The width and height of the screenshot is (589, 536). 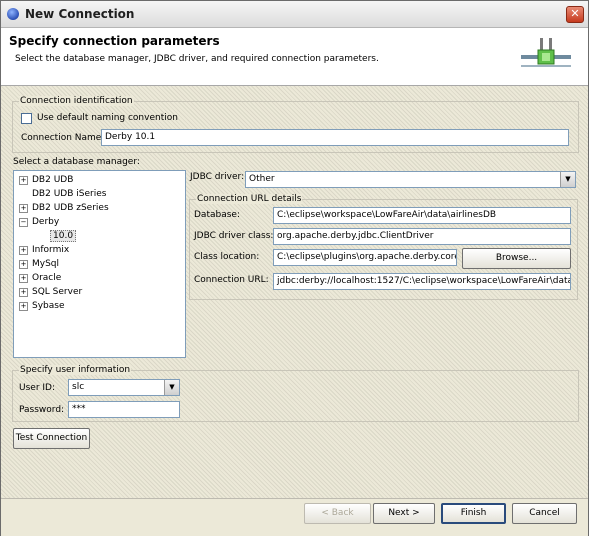 What do you see at coordinates (99, 250) in the screenshot?
I see `tree-item: + Informix` at bounding box center [99, 250].